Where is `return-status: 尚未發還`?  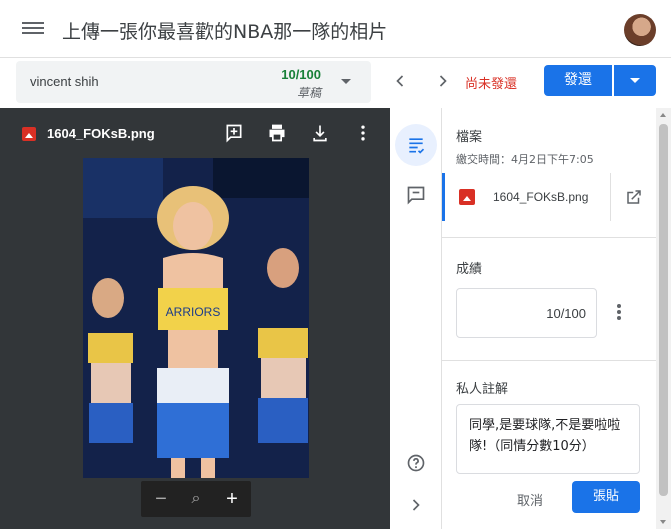
return-status: 尚未發還 is located at coordinates (491, 84).